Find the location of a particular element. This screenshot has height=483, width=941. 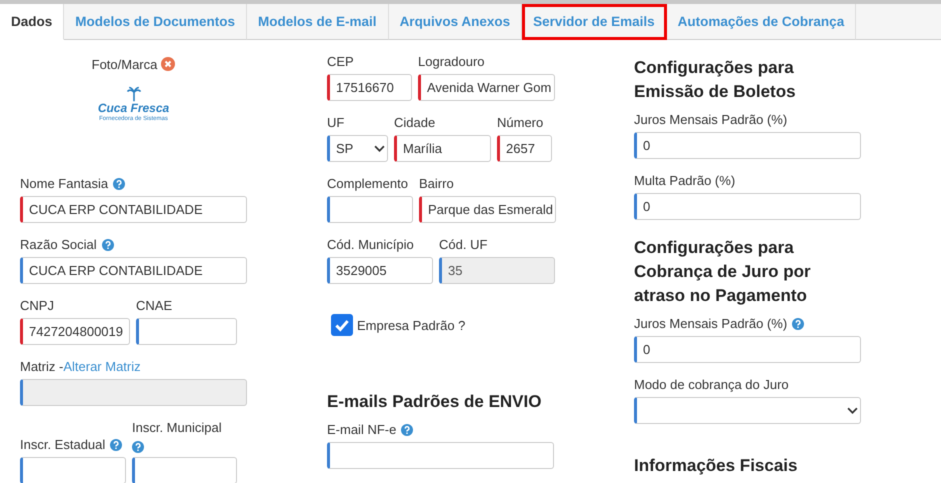

checkbox is located at coordinates (342, 325).